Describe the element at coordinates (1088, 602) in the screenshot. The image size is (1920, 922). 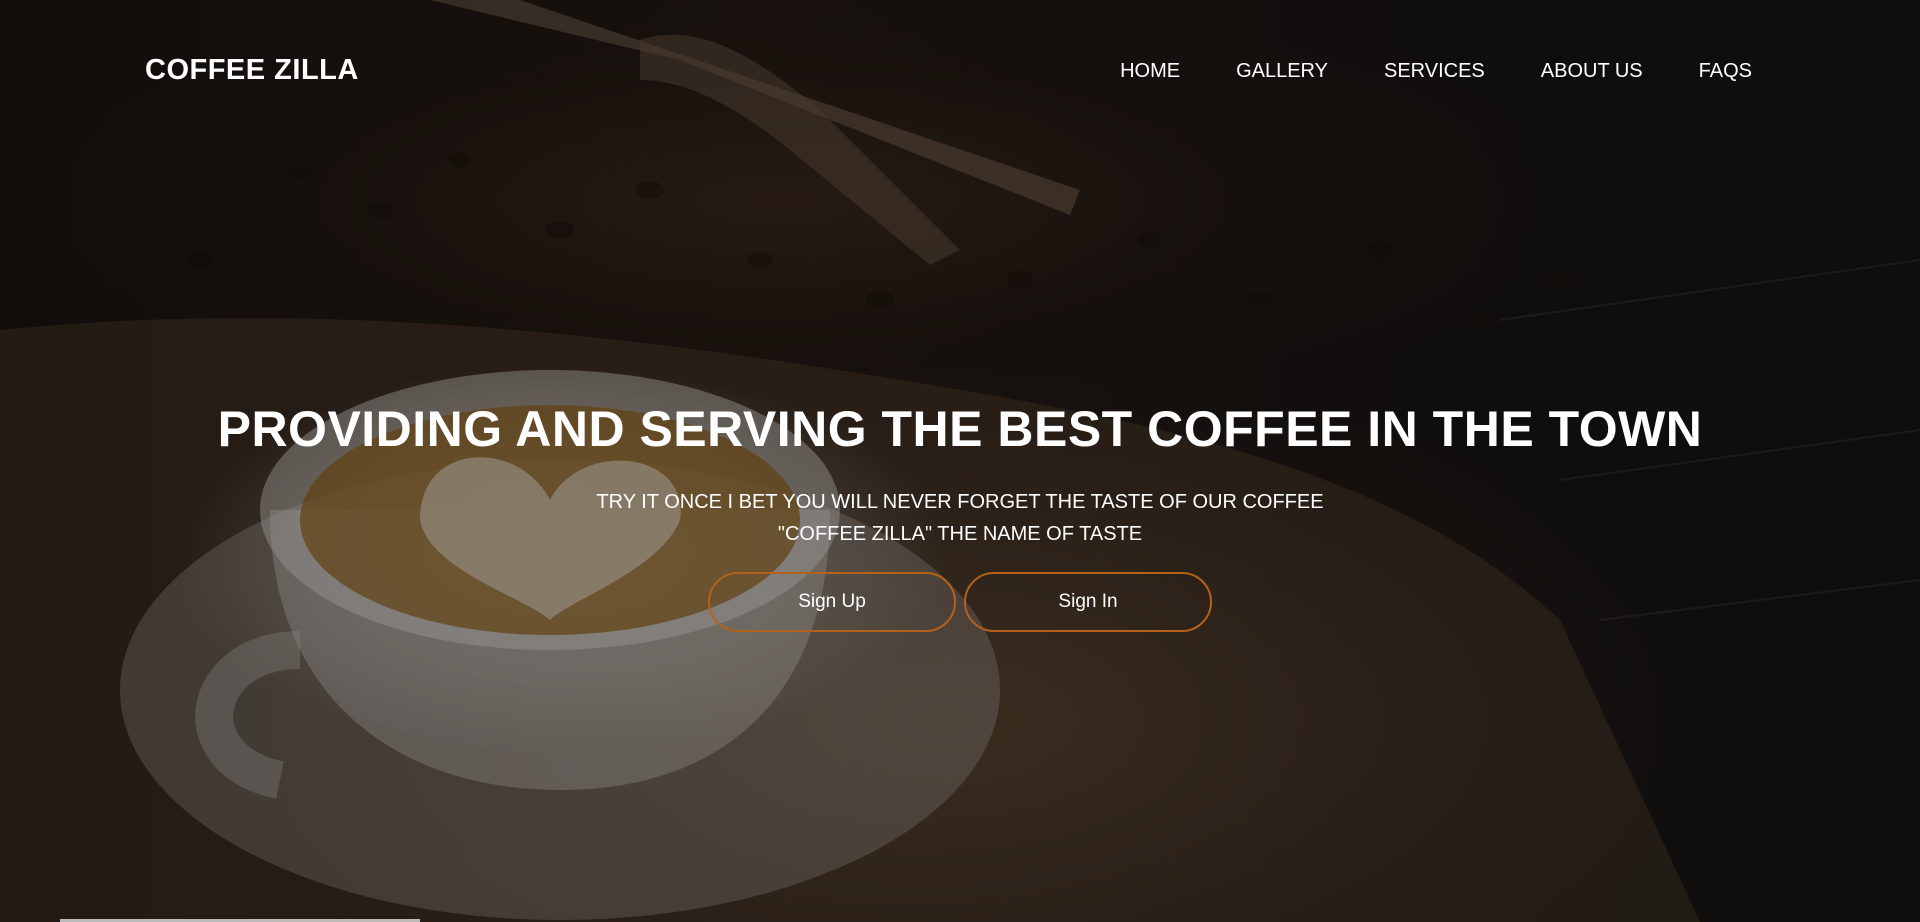
I see `sign-in-button: Sign In` at that location.